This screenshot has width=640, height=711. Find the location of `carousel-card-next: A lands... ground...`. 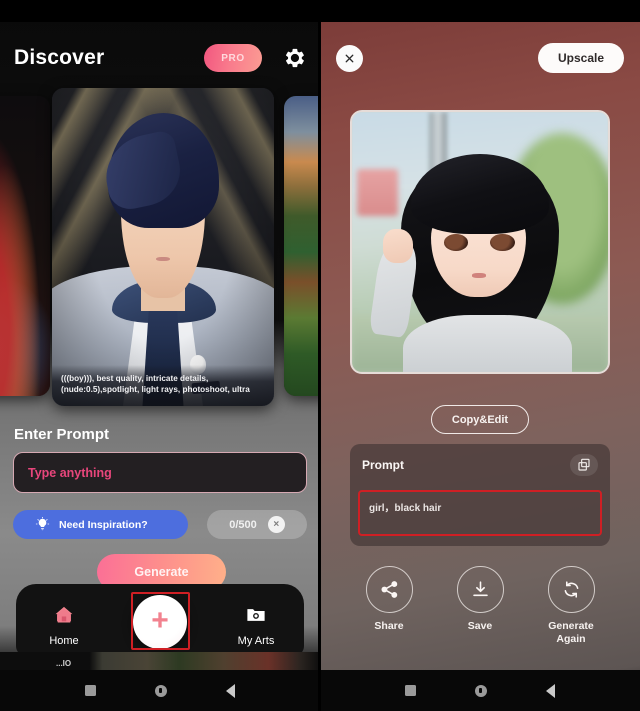

carousel-card-next: A lands... ground... is located at coordinates (302, 246).